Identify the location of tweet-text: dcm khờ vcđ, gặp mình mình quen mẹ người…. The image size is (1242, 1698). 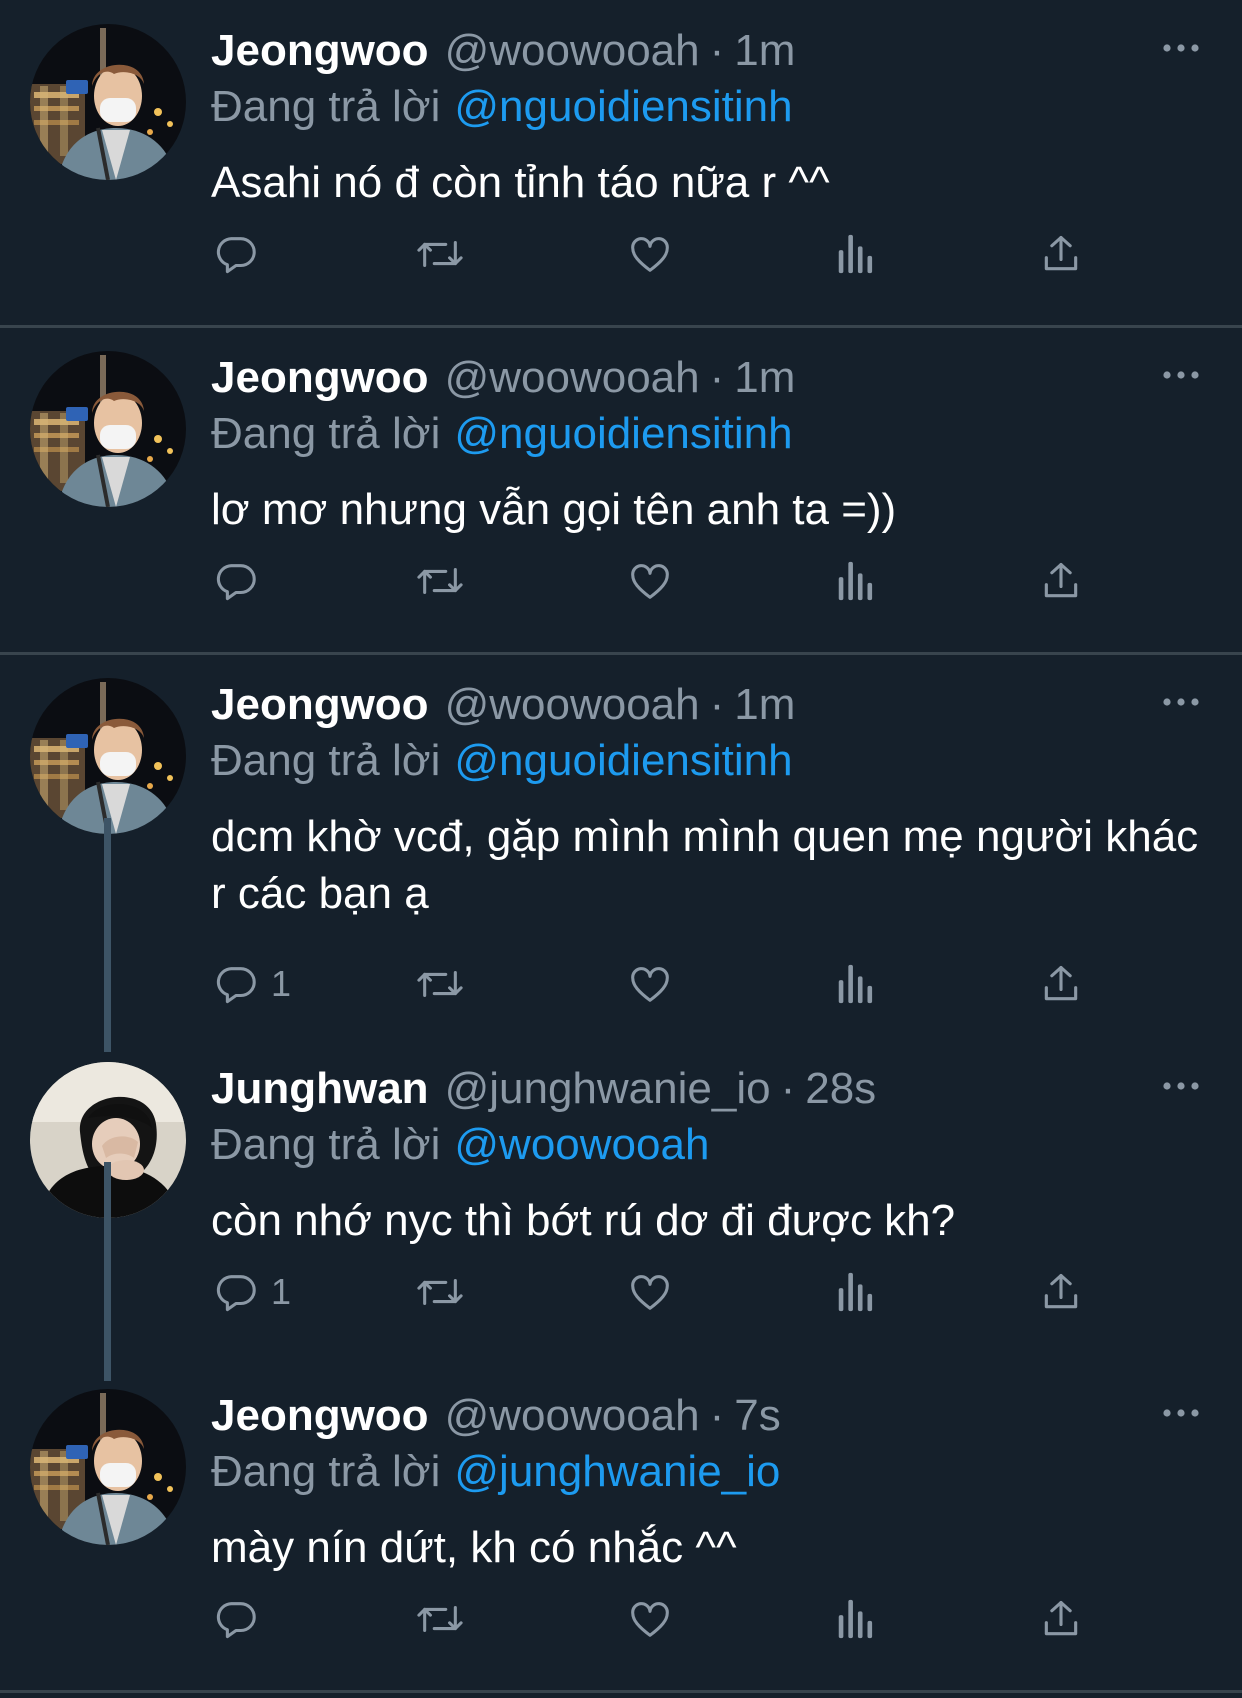
(705, 865).